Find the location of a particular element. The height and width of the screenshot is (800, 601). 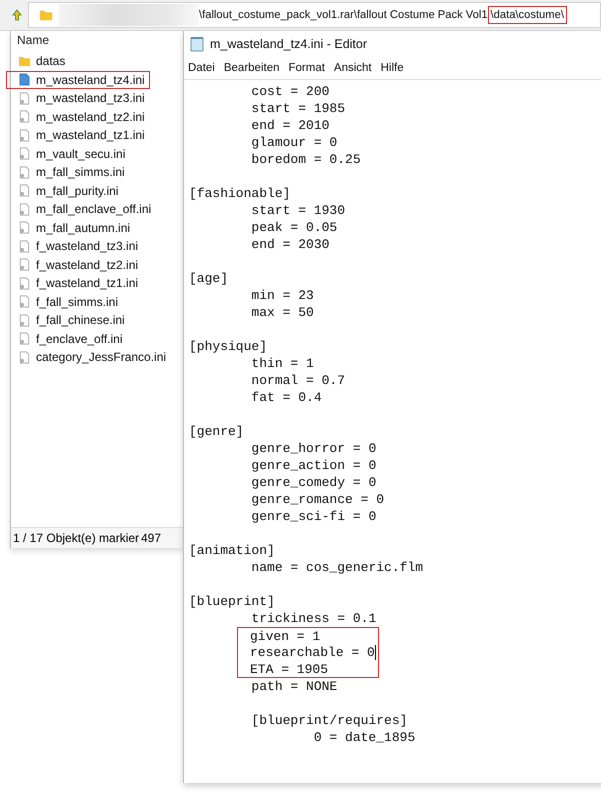

code-line: trickiness = 0.1 is located at coordinates (313, 618).